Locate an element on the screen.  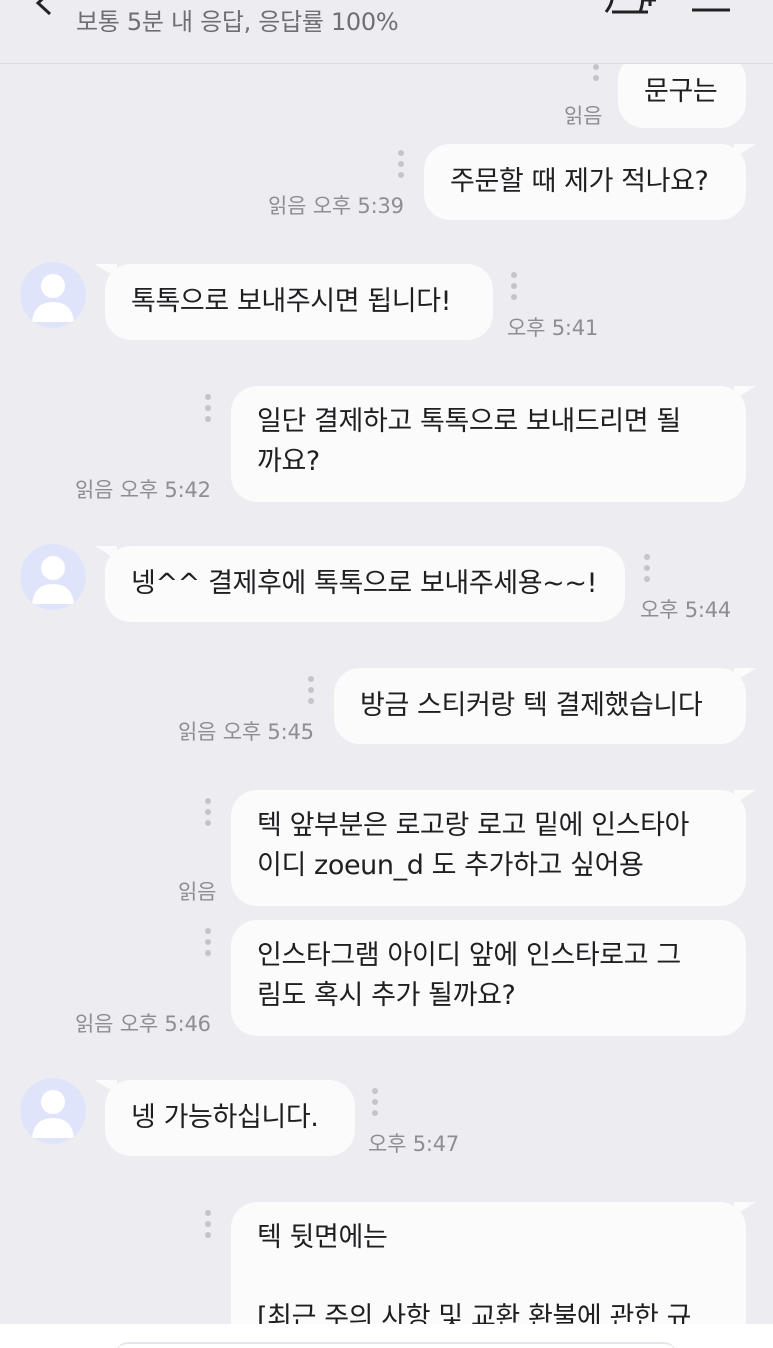
message-text-line: 까요? is located at coordinates (288, 461).